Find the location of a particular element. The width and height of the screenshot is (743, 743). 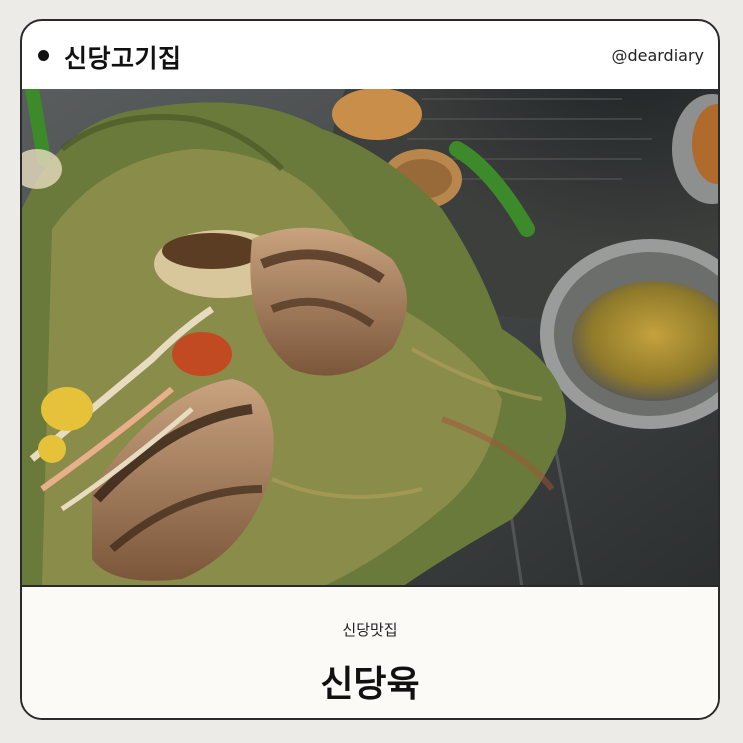

card-header: 신당고기집 @deardiary is located at coordinates (370, 56).